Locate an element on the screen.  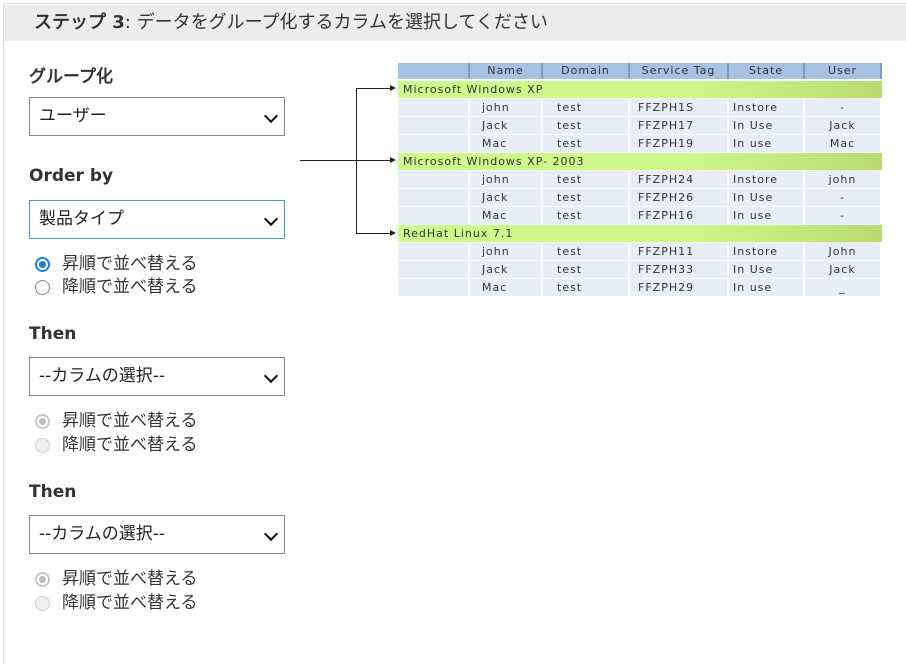
then1-value: --カラムの選択-- is located at coordinates (102, 376).